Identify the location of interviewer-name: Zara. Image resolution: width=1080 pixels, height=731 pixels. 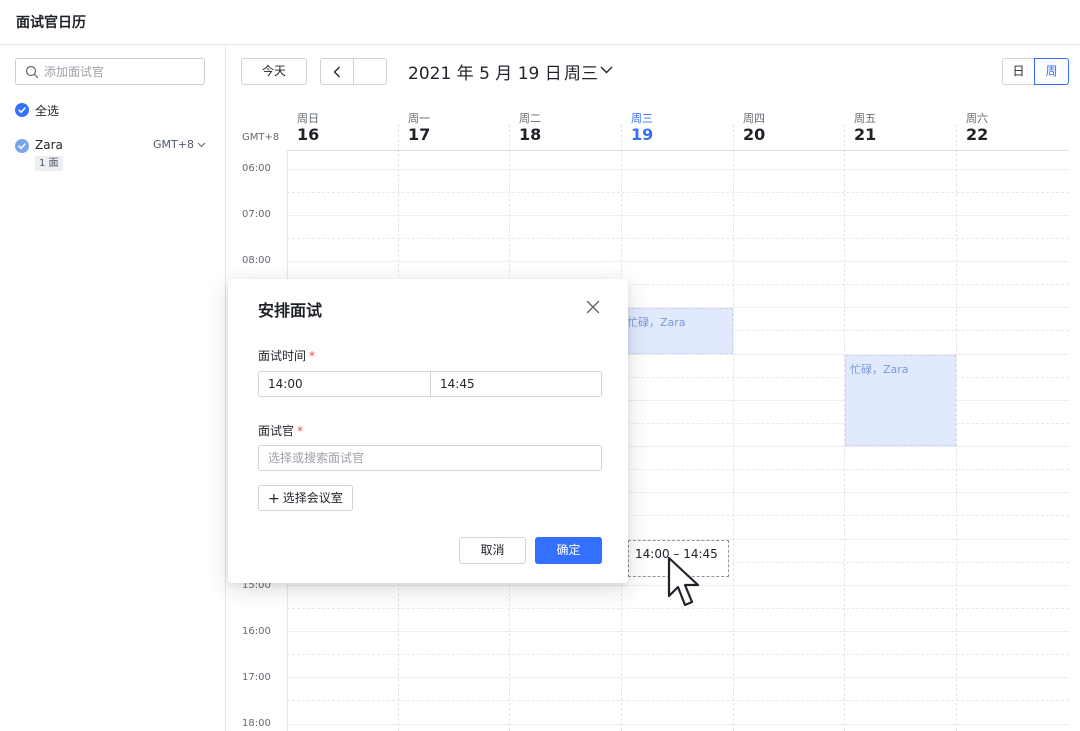
(49, 145).